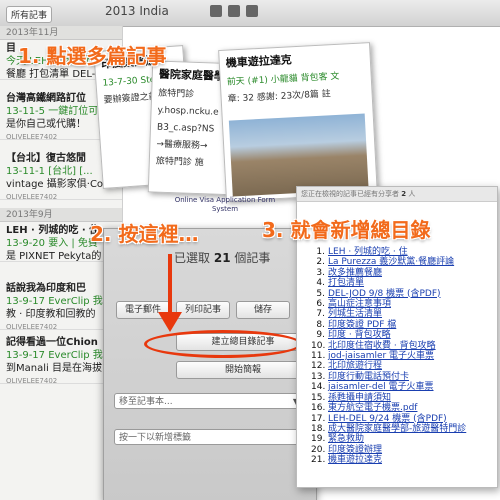 Image resolution: width=500 pixels, height=500 pixels. What do you see at coordinates (346, 230) in the screenshot?
I see `step3-annotation: 3. 就會新增總目錄` at bounding box center [346, 230].